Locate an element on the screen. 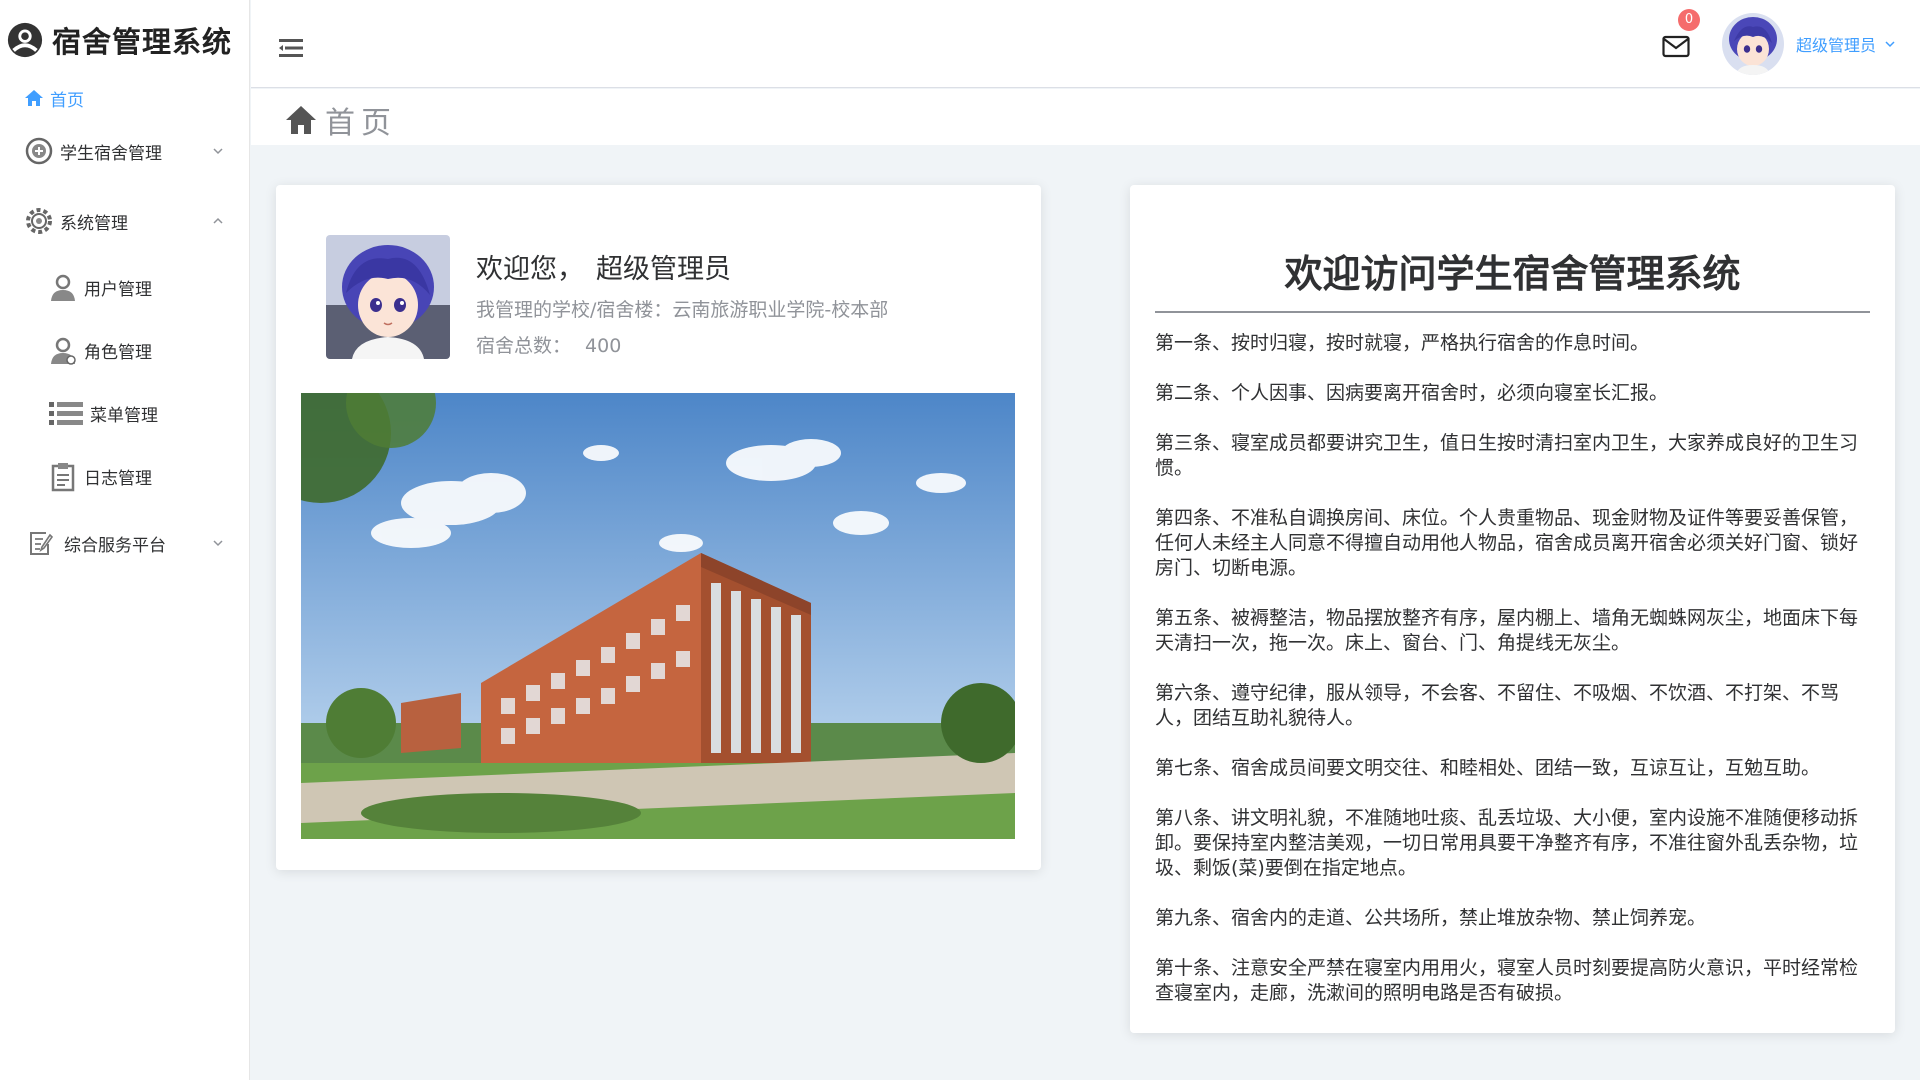  user-icon is located at coordinates (63, 288).